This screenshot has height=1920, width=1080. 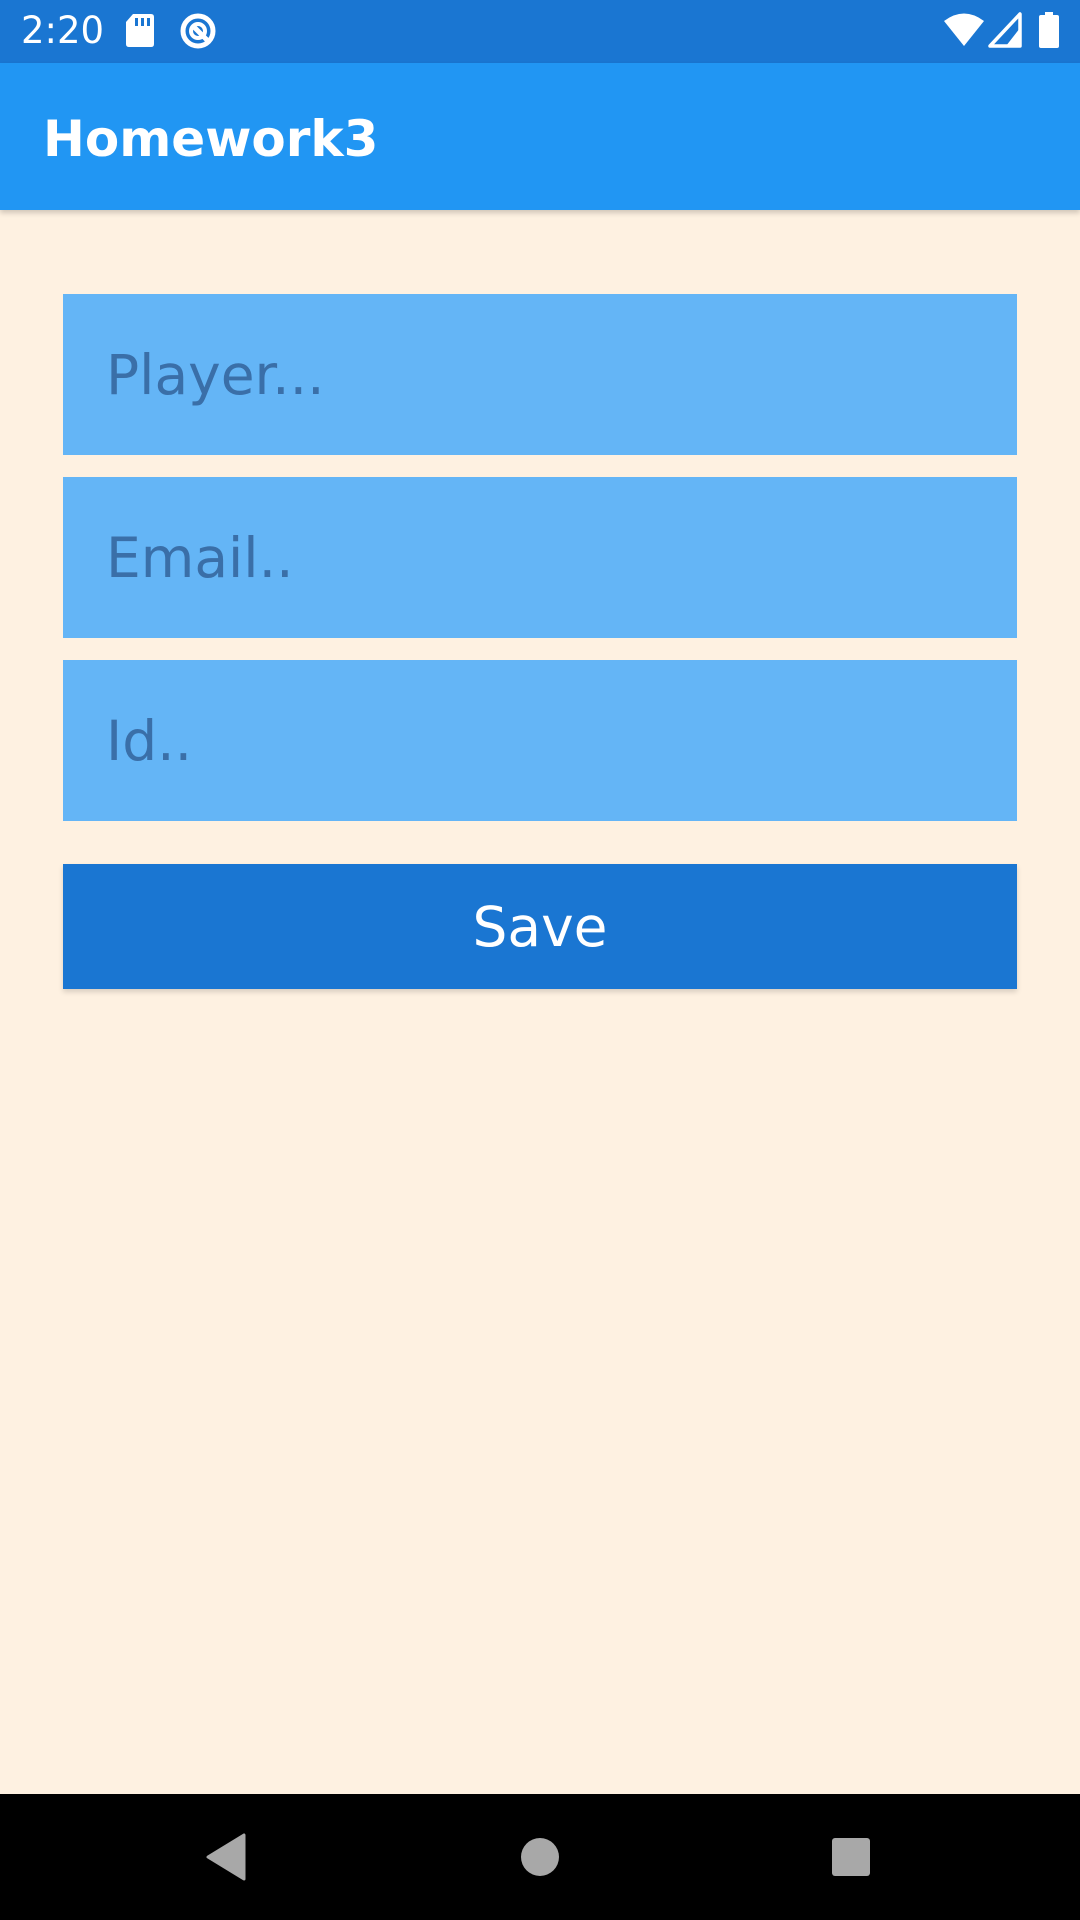 What do you see at coordinates (540, 557) in the screenshot?
I see `email-input` at bounding box center [540, 557].